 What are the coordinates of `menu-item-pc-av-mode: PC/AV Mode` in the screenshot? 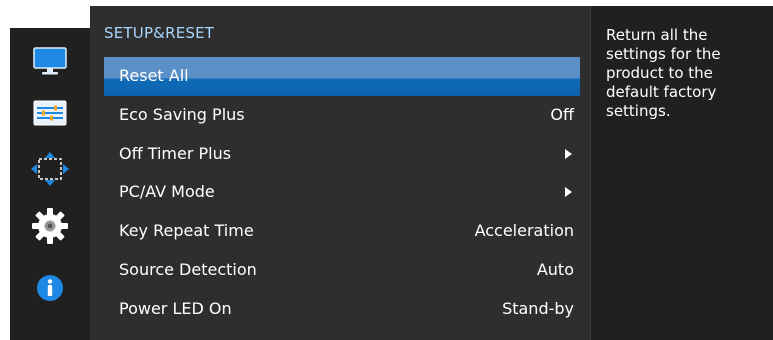 It's located at (342, 192).